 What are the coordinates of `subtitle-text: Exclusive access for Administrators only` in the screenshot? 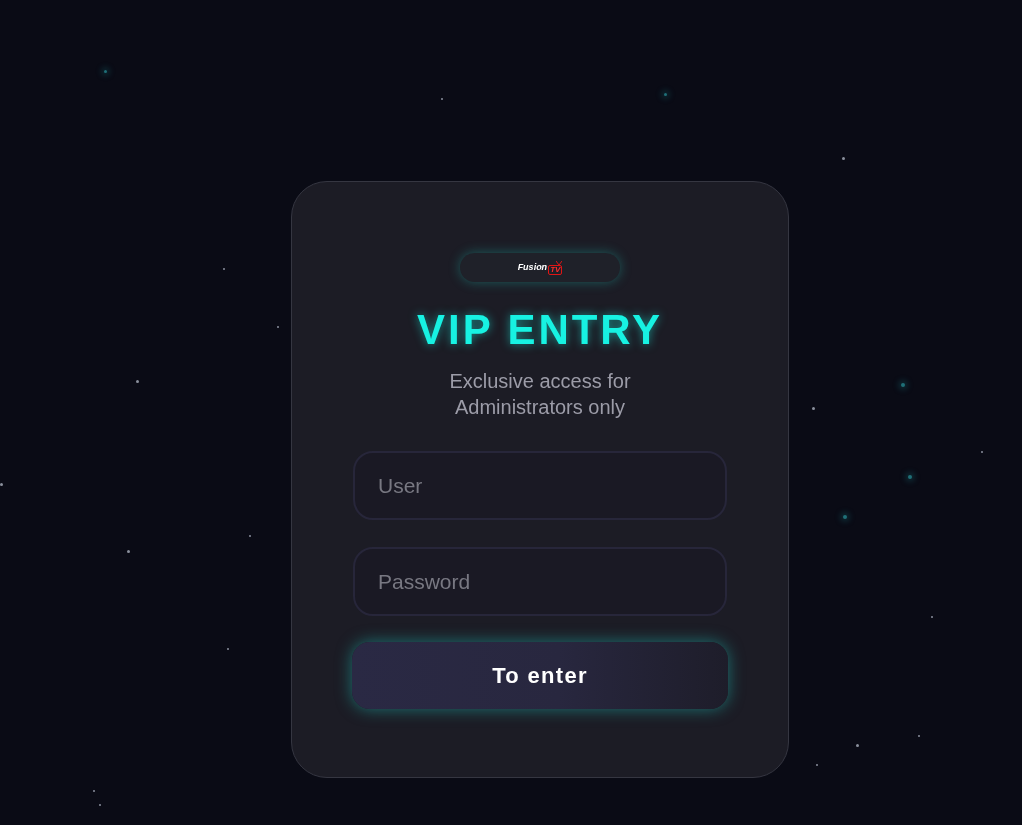 It's located at (540, 394).